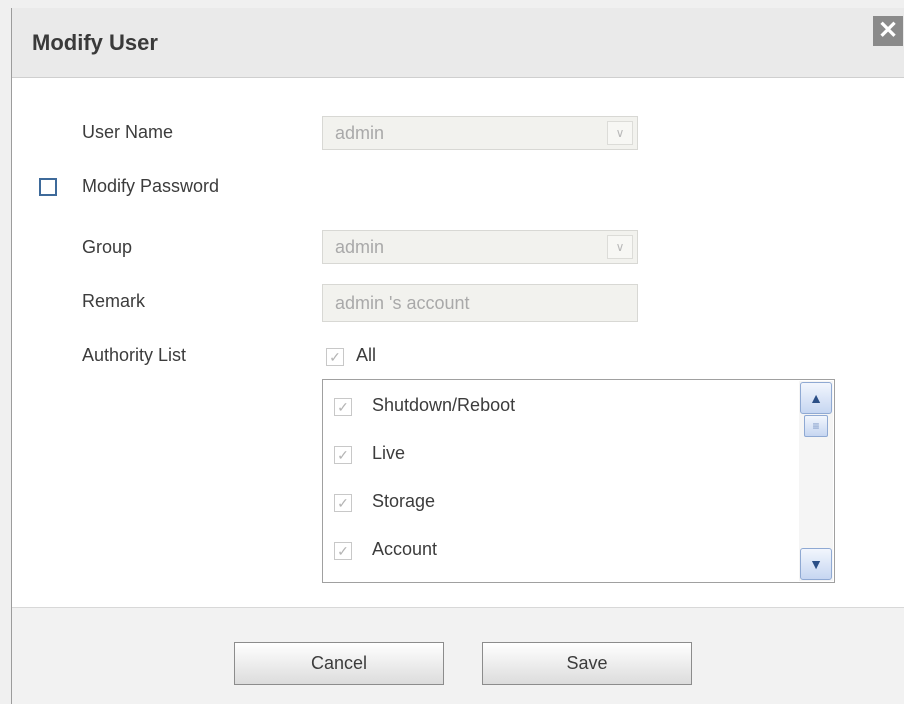 The width and height of the screenshot is (904, 704). Describe the element at coordinates (816, 564) in the screenshot. I see `scroll-down-icon: ▼` at that location.